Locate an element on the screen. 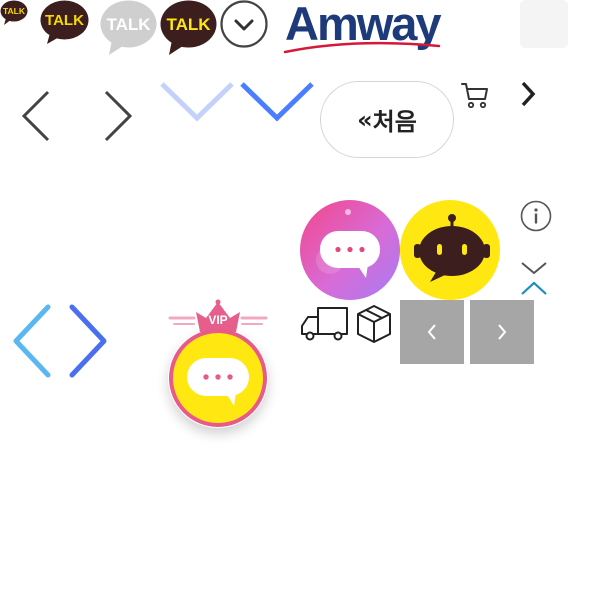 The image size is (600, 600). vip-chat-button: VIP is located at coordinates (218, 365).